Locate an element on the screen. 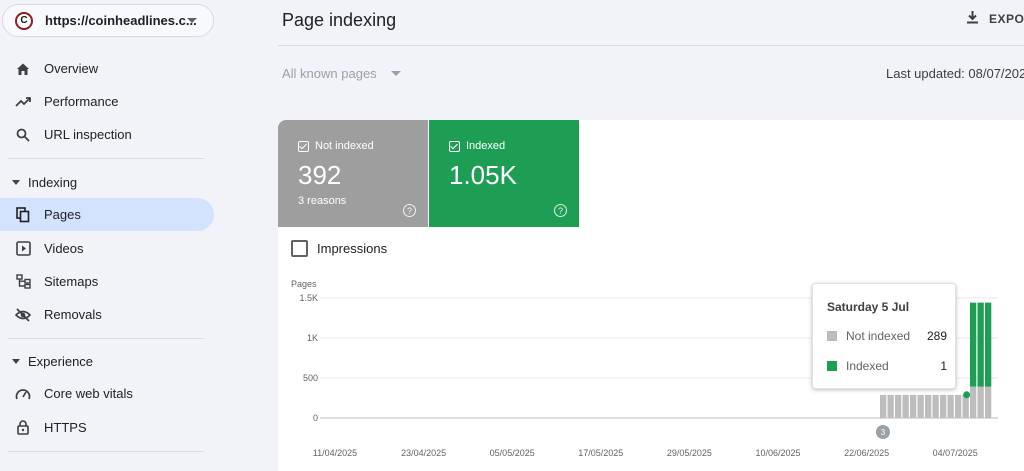  search-icon is located at coordinates (23, 135).